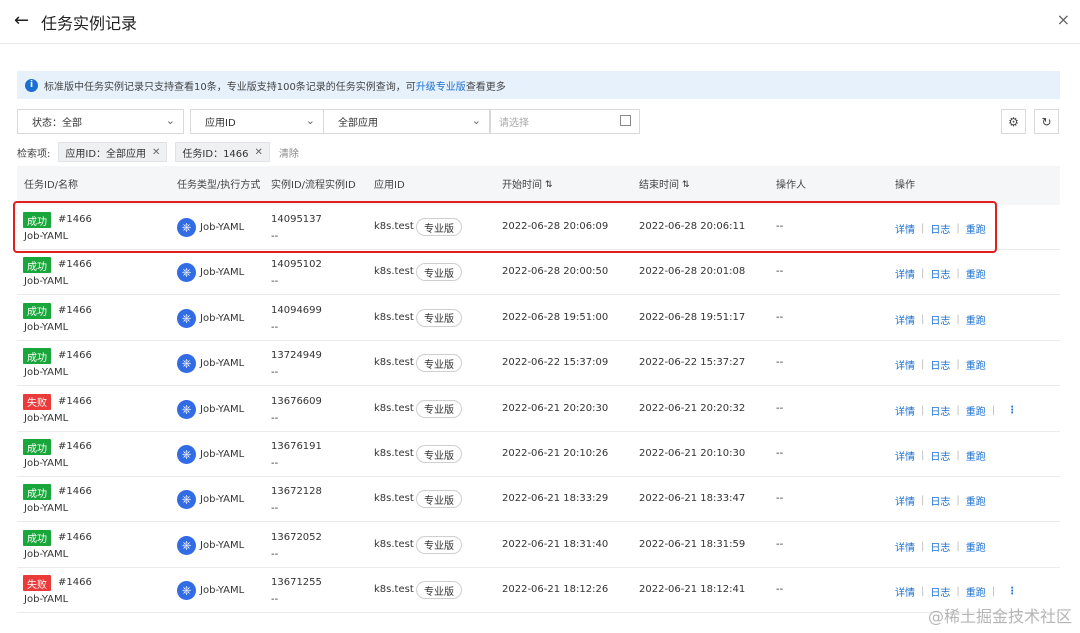 The height and width of the screenshot is (633, 1080). I want to click on clear-button: 清除, so click(289, 152).